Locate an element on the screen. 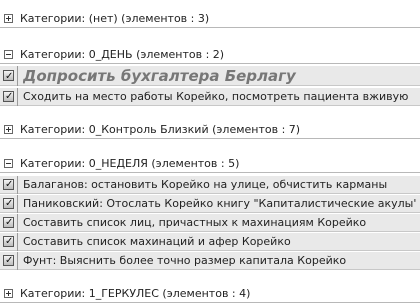 This screenshot has height=303, width=420. group-header-none: Категории: (нет) (элементов : 3) is located at coordinates (210, 19).